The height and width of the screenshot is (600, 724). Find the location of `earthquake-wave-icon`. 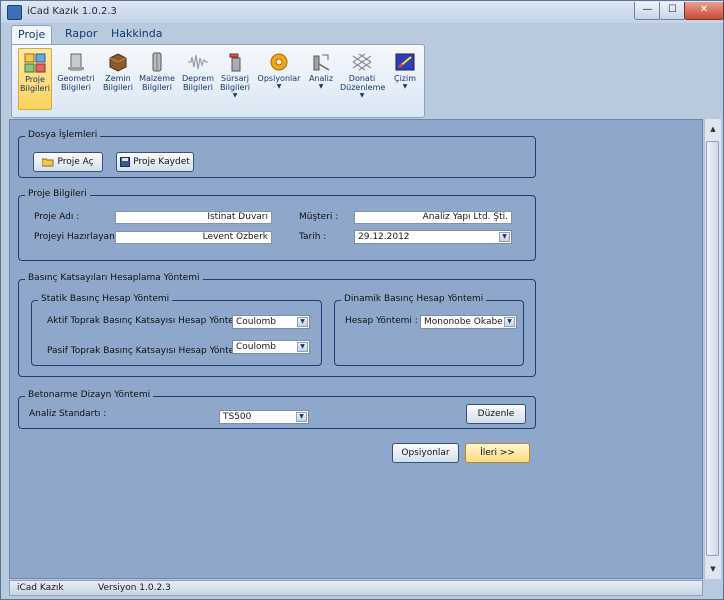

earthquake-wave-icon is located at coordinates (198, 62).